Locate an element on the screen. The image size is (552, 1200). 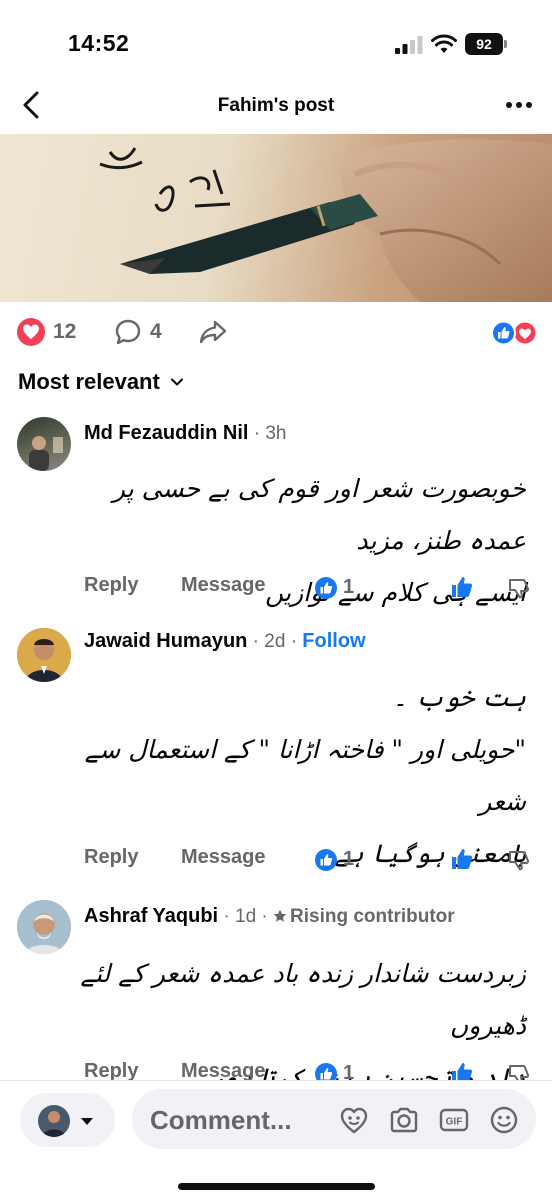
gif-icon: GIF is located at coordinates (454, 1120).